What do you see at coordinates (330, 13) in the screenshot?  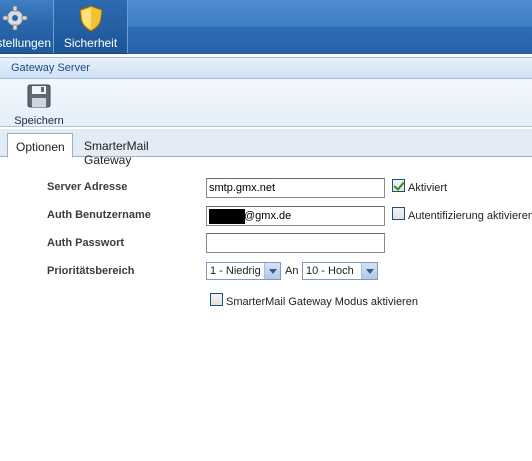 I see `top-bar-highlight` at bounding box center [330, 13].